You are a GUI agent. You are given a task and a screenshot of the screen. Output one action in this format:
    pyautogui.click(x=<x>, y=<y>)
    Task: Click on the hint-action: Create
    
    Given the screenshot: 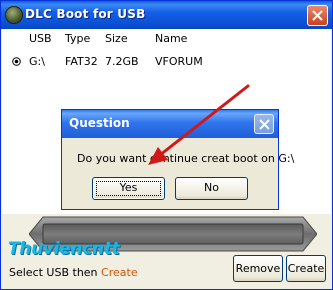 What is the action you would take?
    pyautogui.click(x=119, y=272)
    